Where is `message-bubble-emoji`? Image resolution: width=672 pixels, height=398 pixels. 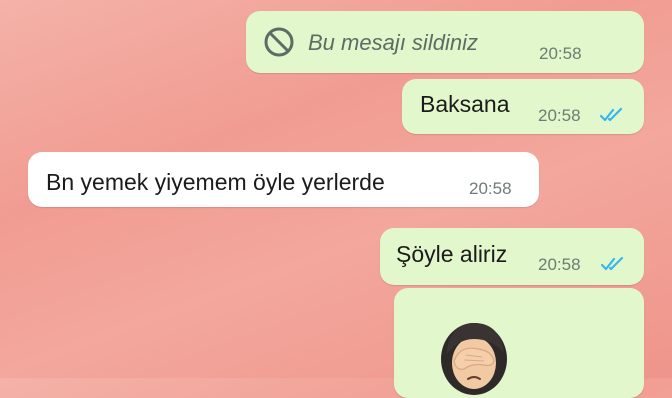
message-bubble-emoji is located at coordinates (519, 343).